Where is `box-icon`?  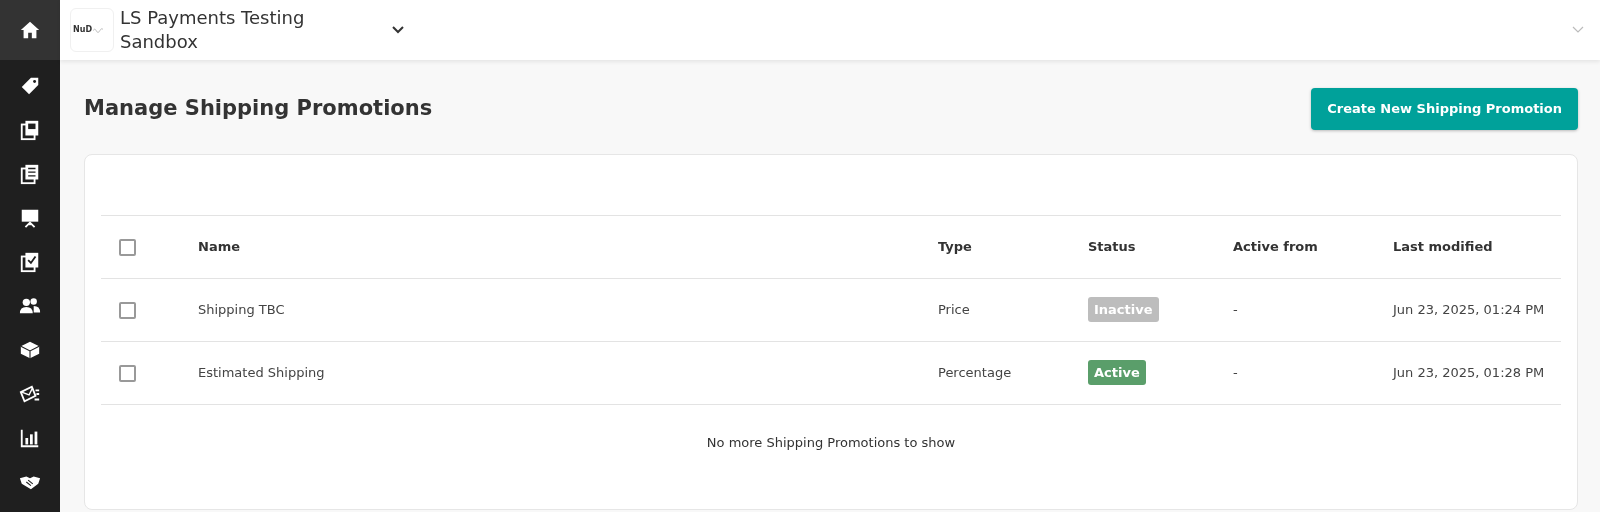 box-icon is located at coordinates (30, 350).